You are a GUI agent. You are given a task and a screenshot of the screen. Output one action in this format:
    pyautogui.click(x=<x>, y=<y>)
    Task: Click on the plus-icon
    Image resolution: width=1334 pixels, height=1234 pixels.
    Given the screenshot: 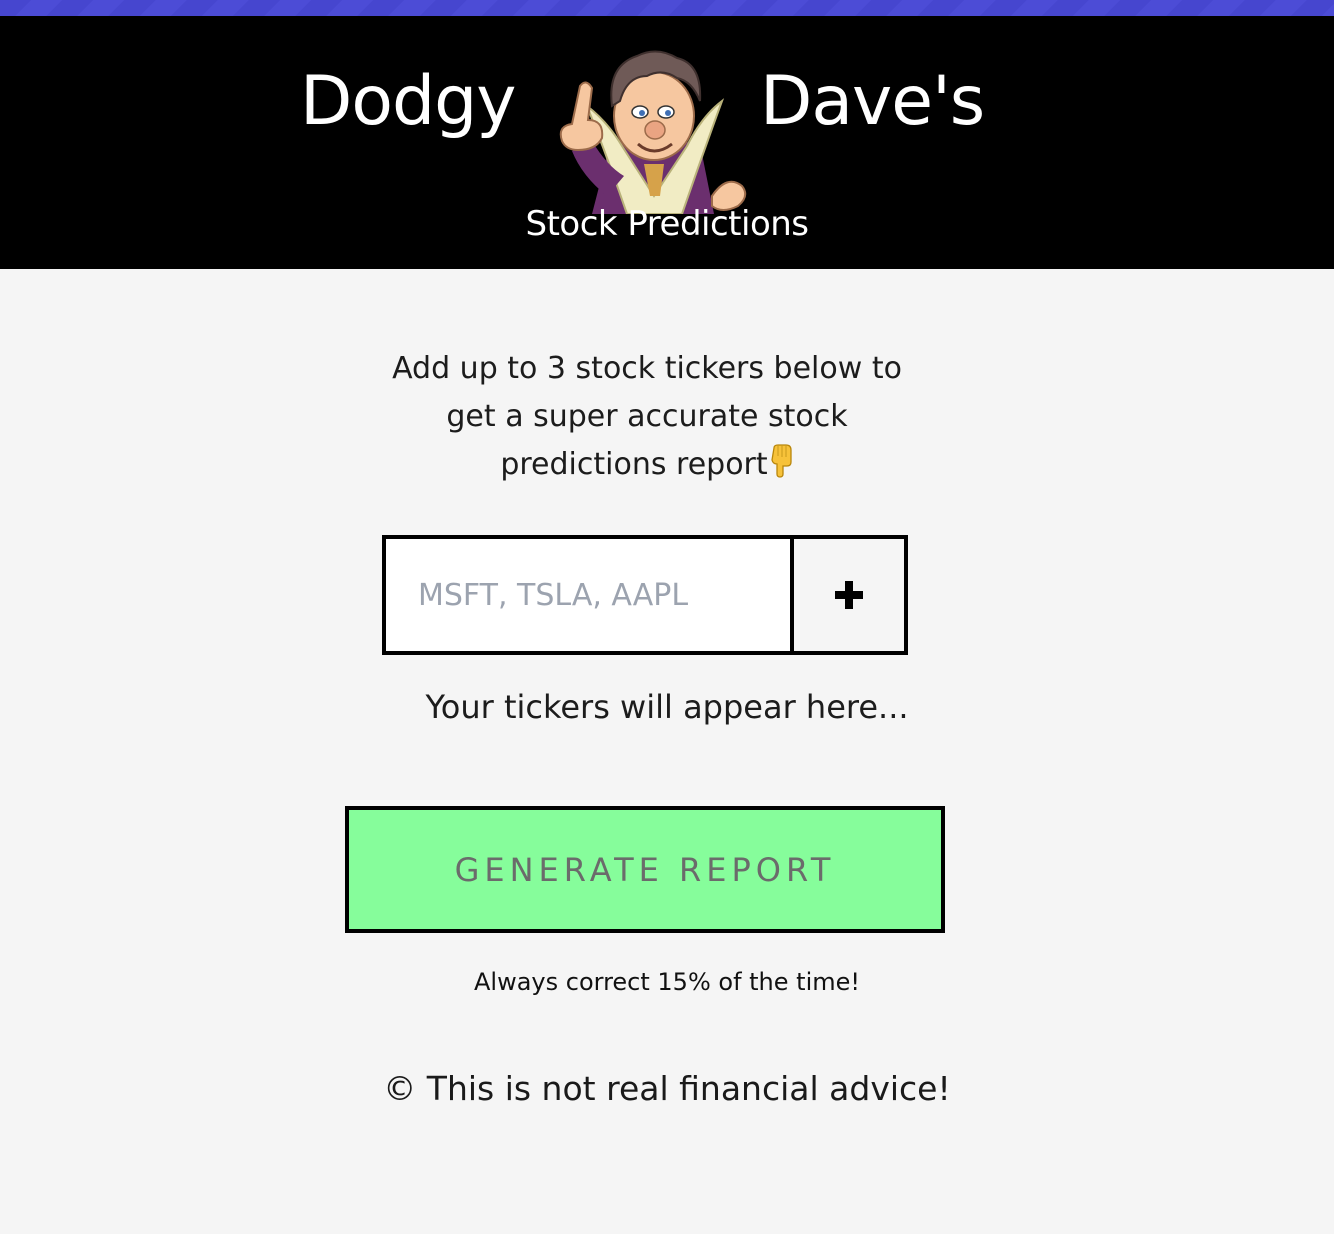 What is the action you would take?
    pyautogui.click(x=849, y=595)
    